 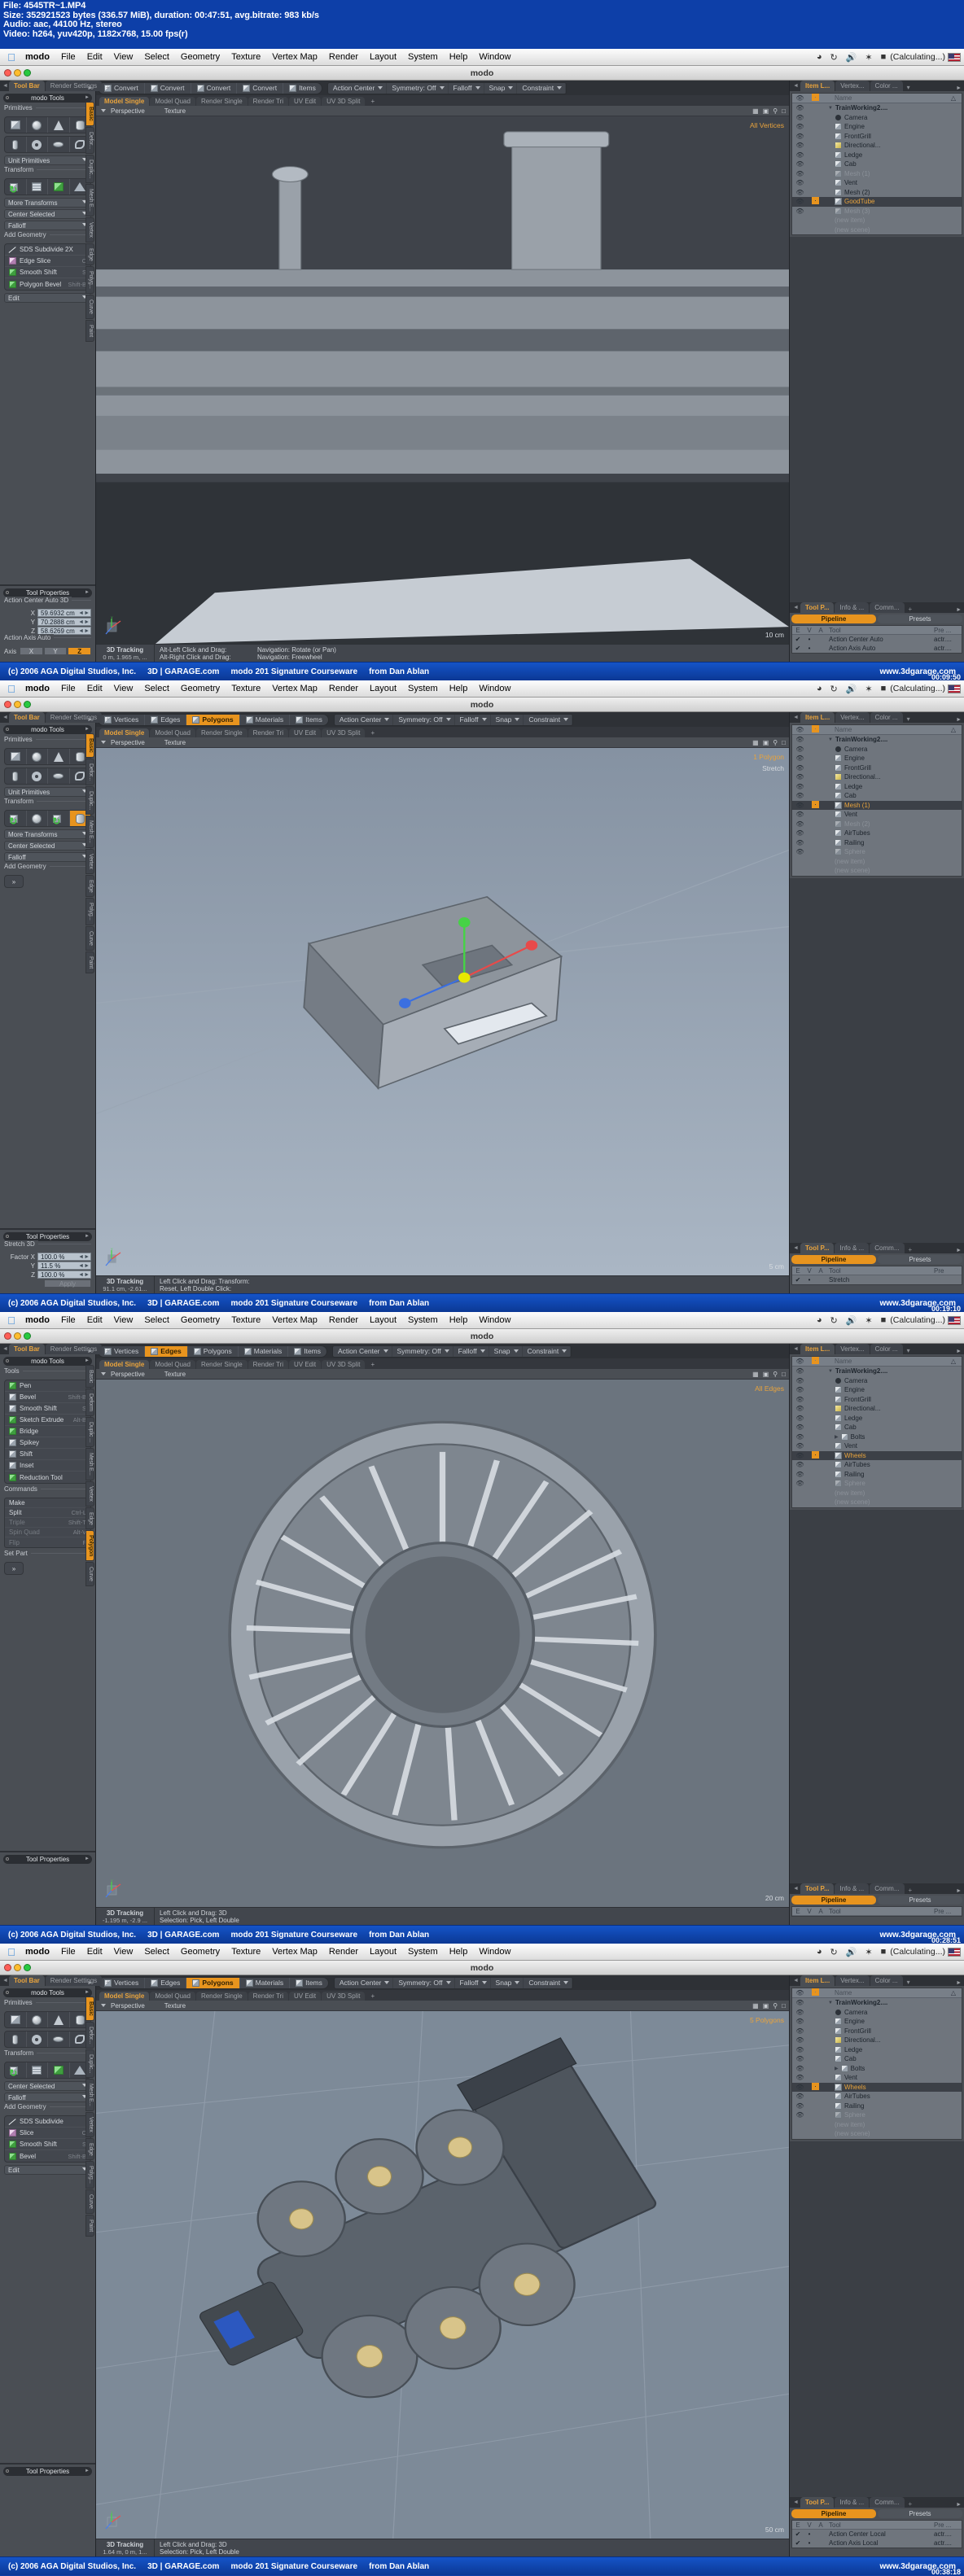 I want to click on vtab-curve: Curve, so click(x=89, y=2201).